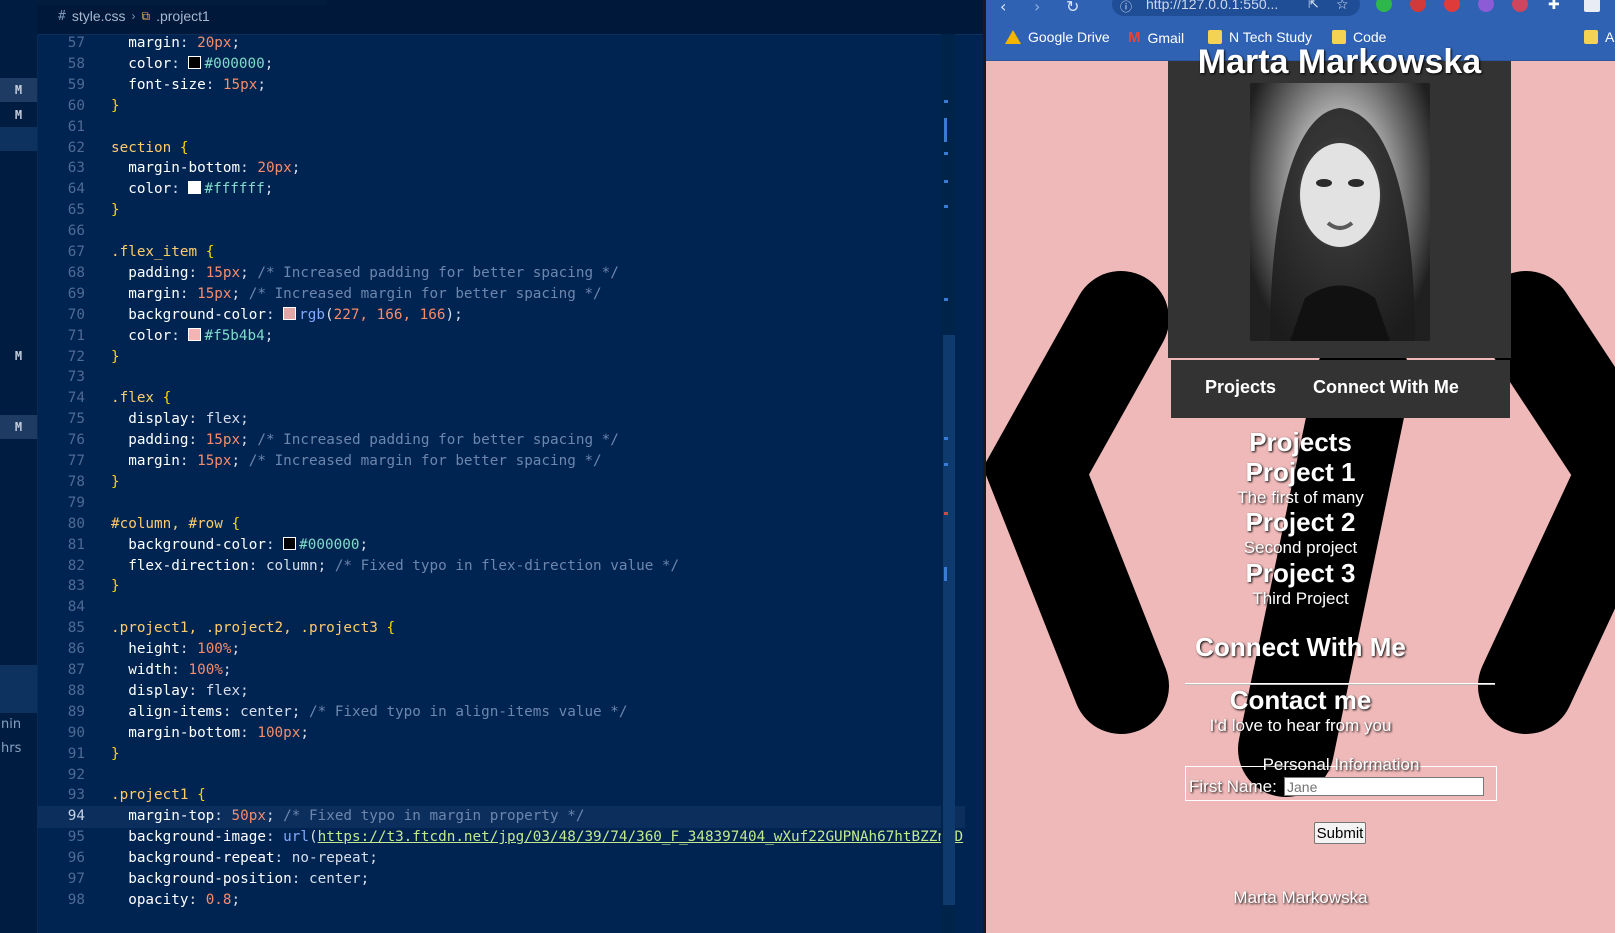  Describe the element at coordinates (1386, 387) in the screenshot. I see `nav-connect-link: Connect With Me` at that location.